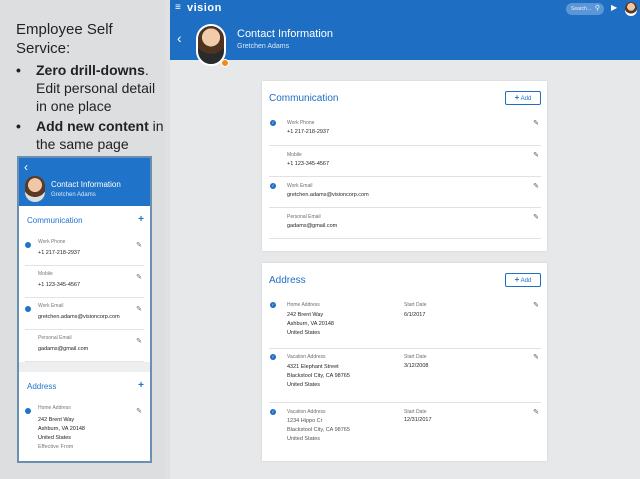 This screenshot has height=479, width=640. What do you see at coordinates (178, 7) in the screenshot?
I see `hamburger-menu-icon: ≡` at bounding box center [178, 7].